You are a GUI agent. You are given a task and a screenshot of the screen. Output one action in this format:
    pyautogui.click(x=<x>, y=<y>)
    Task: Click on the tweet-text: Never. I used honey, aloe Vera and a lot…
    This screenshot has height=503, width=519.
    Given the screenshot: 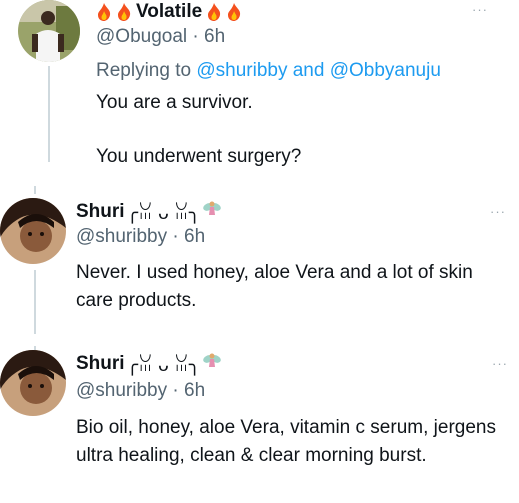 What is the action you would take?
    pyautogui.click(x=274, y=286)
    